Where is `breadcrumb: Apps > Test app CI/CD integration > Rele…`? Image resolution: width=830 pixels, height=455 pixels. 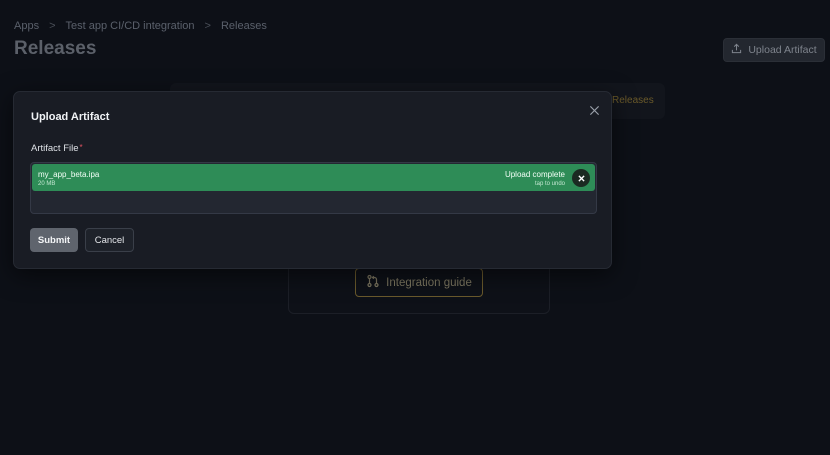 breadcrumb: Apps > Test app CI/CD integration > Rele… is located at coordinates (140, 26).